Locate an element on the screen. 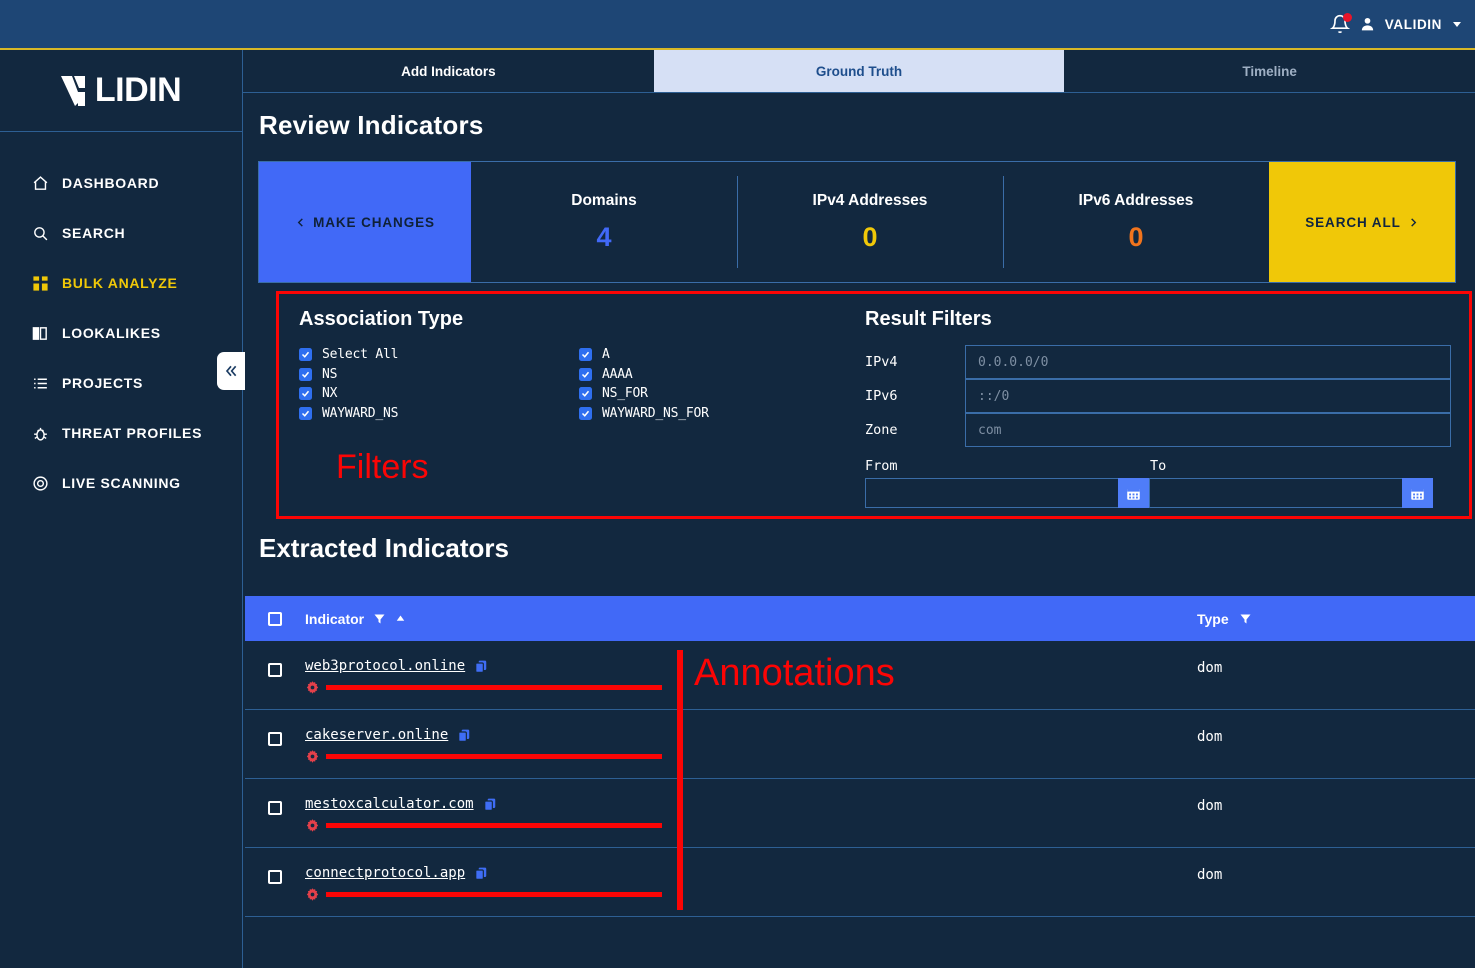  notification-bell-icon is located at coordinates (1340, 24).